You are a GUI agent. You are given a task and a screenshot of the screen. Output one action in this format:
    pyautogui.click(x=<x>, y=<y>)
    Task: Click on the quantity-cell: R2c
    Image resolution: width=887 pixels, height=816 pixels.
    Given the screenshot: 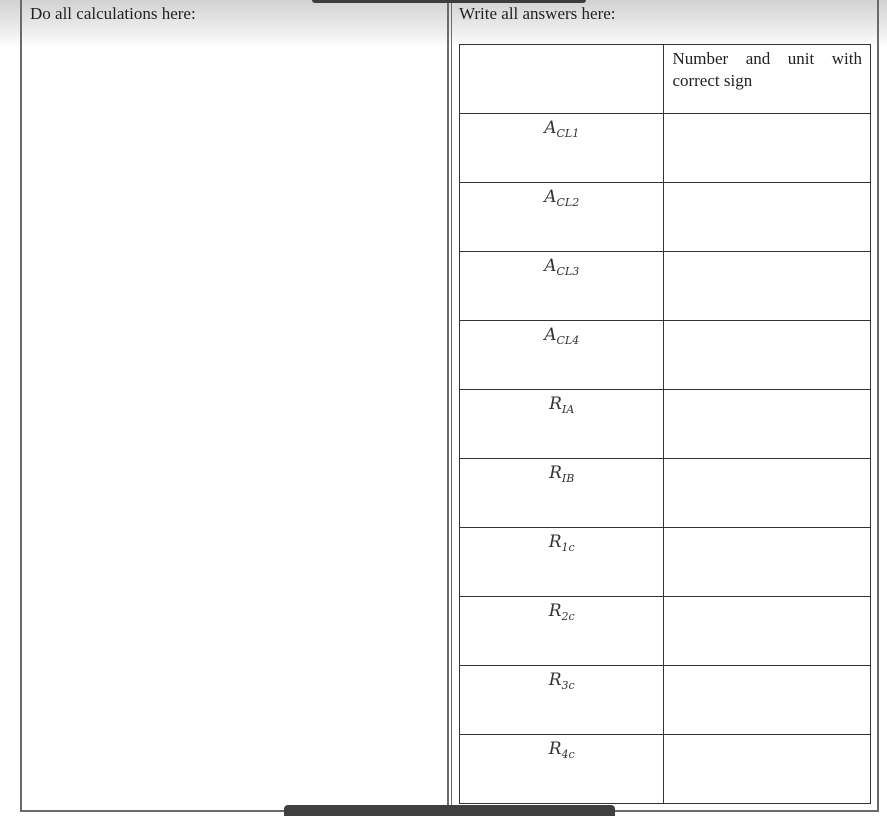 What is the action you would take?
    pyautogui.click(x=561, y=631)
    